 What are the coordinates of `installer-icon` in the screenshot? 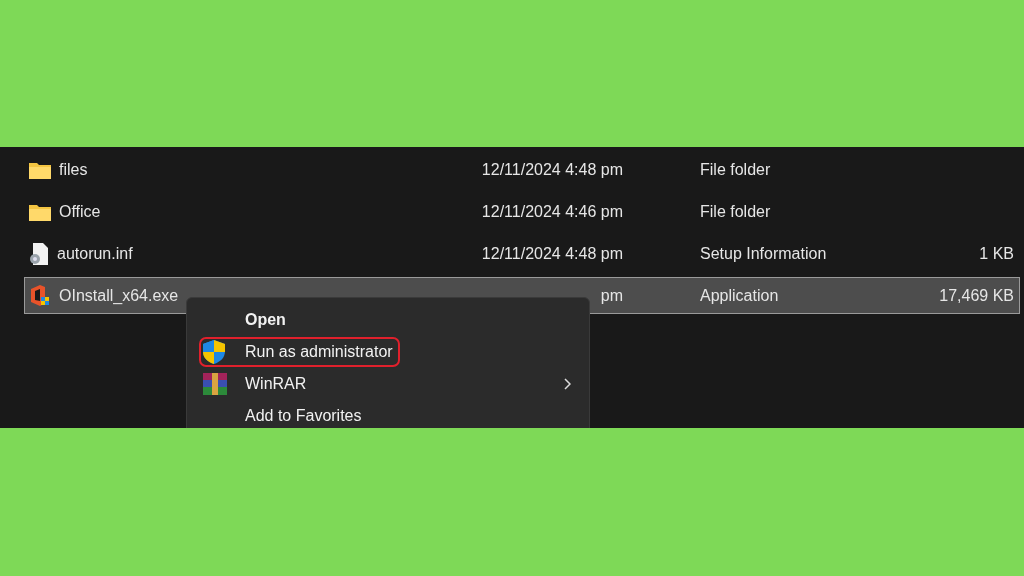 It's located at (40, 295).